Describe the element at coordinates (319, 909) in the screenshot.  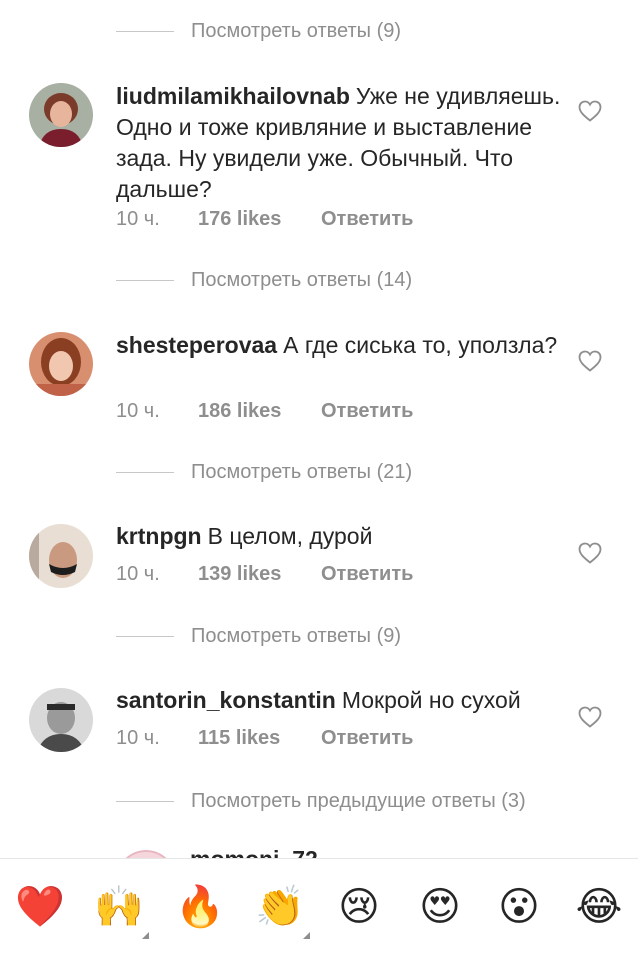
I see `emoji-reaction-bar: ❤️ 🙌 🔥 👏 😢 😍 😮 😂` at that location.